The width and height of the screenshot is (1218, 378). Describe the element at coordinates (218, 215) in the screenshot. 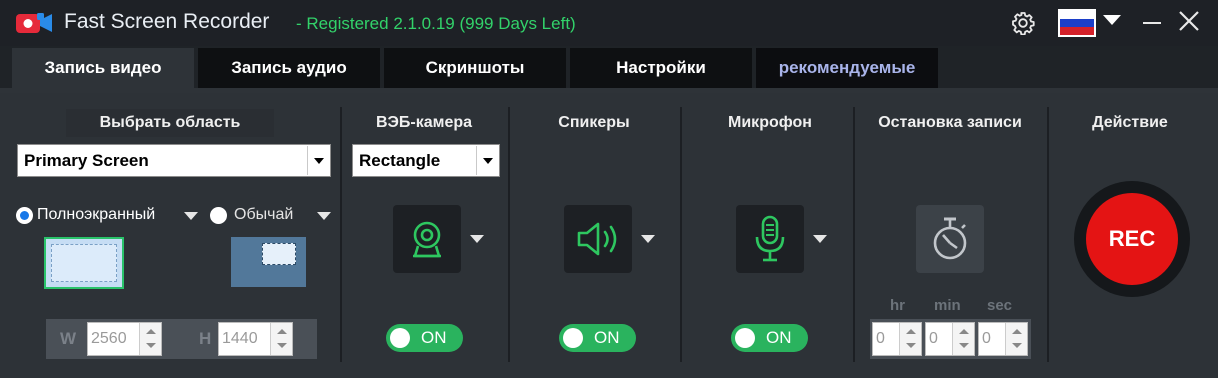

I see `custom-radio` at that location.